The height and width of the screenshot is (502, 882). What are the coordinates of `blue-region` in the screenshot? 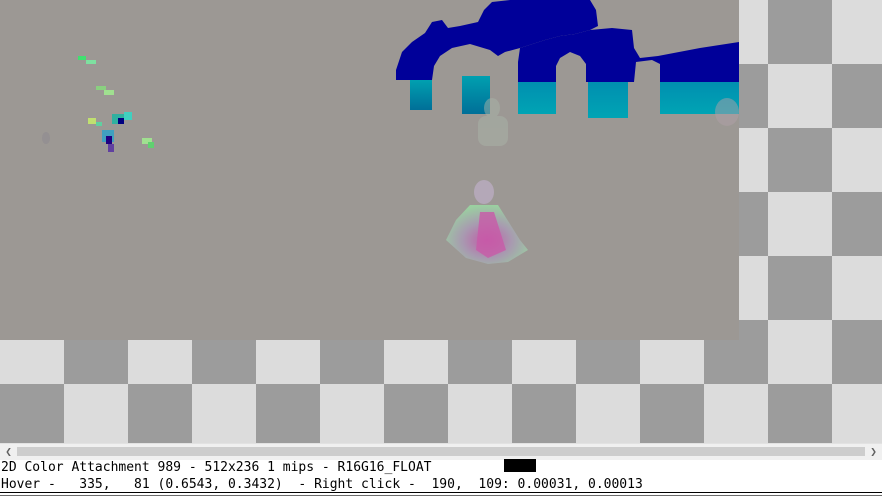 It's located at (567, 41).